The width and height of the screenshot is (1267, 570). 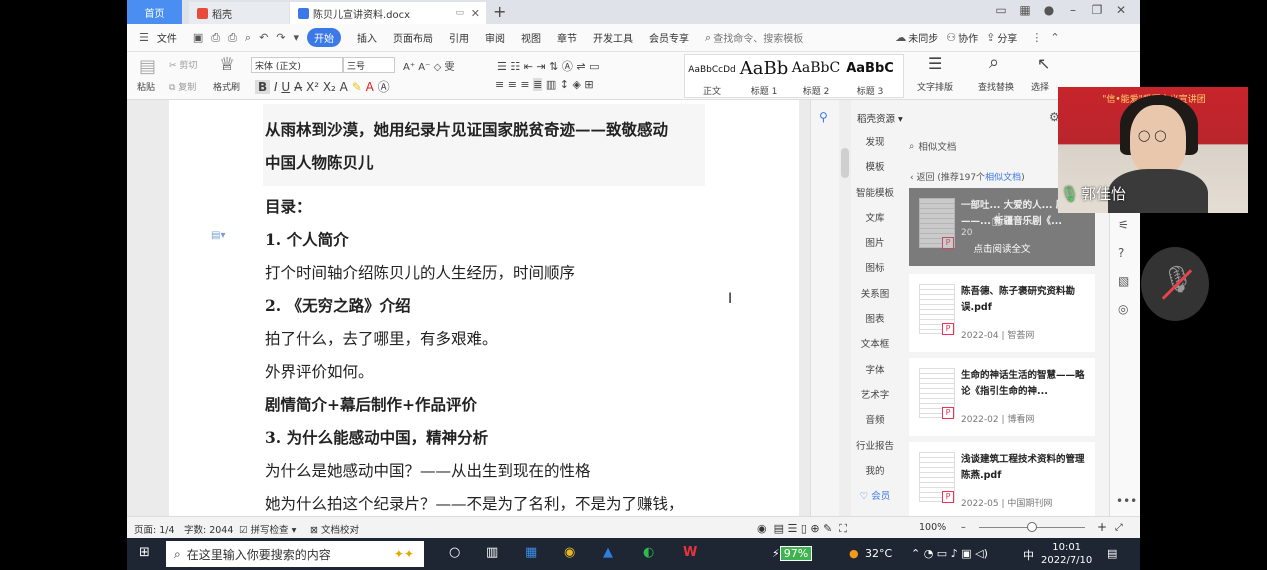 What do you see at coordinates (875, 167) in the screenshot?
I see `resource-nav-item: 模板` at bounding box center [875, 167].